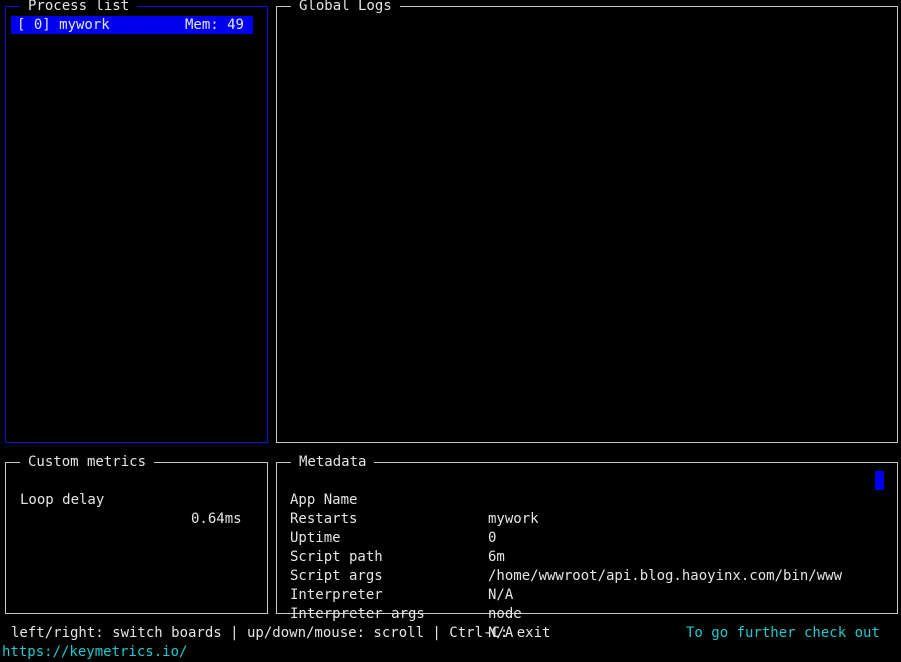 The width and height of the screenshot is (901, 662). Describe the element at coordinates (79, 7) in the screenshot. I see `process-list-title: Process list` at that location.